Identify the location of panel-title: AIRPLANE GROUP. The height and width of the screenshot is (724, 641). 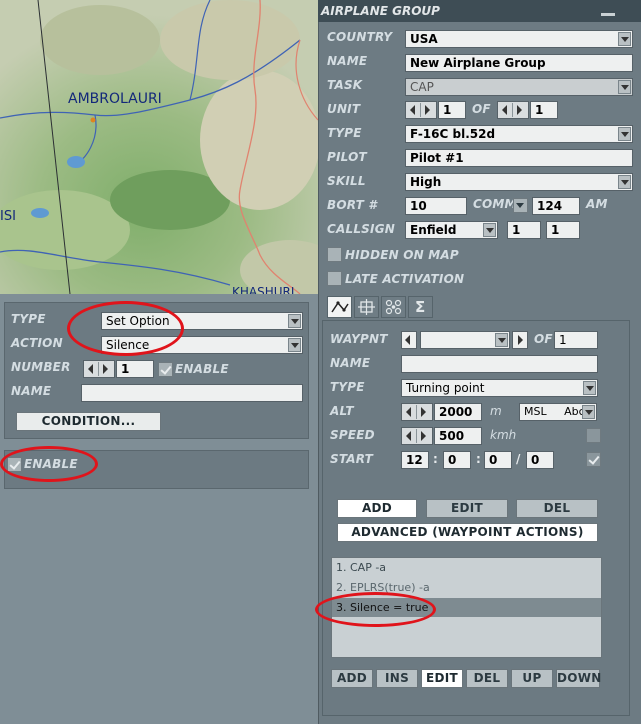
(380, 11).